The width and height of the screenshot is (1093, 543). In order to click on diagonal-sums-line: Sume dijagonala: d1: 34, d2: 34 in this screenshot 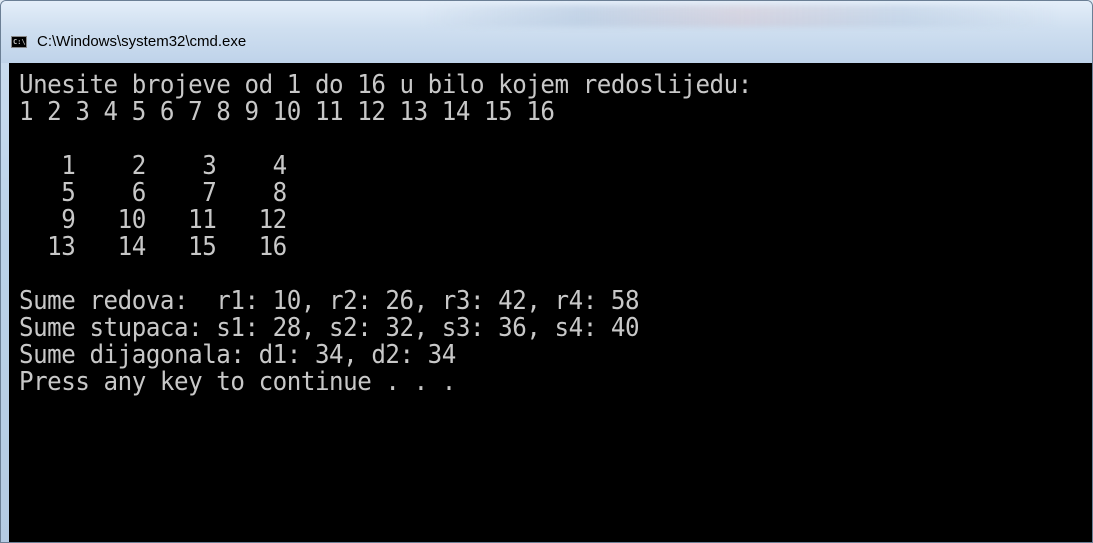, I will do `click(237, 355)`.